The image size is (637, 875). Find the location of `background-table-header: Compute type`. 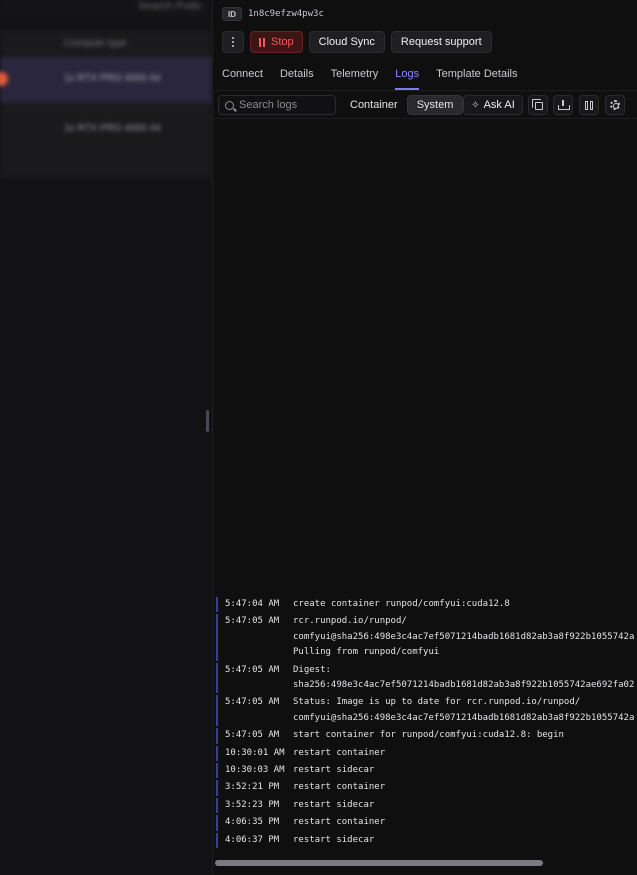

background-table-header: Compute type is located at coordinates (106, 44).